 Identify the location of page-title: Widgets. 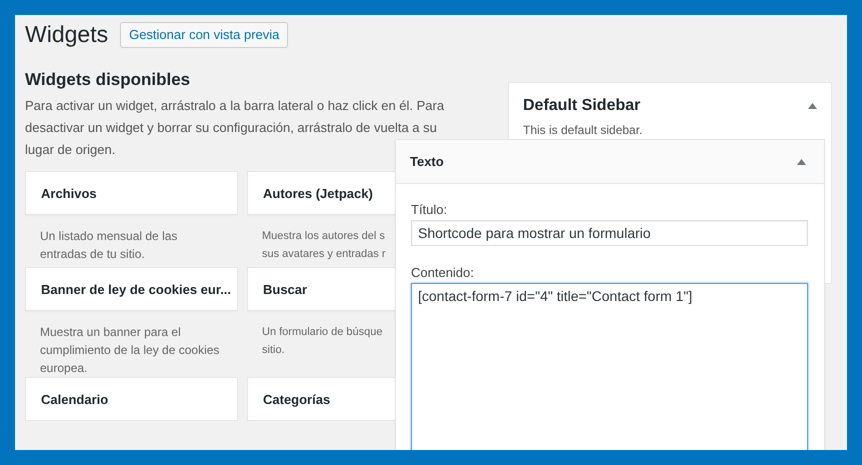
(66, 34).